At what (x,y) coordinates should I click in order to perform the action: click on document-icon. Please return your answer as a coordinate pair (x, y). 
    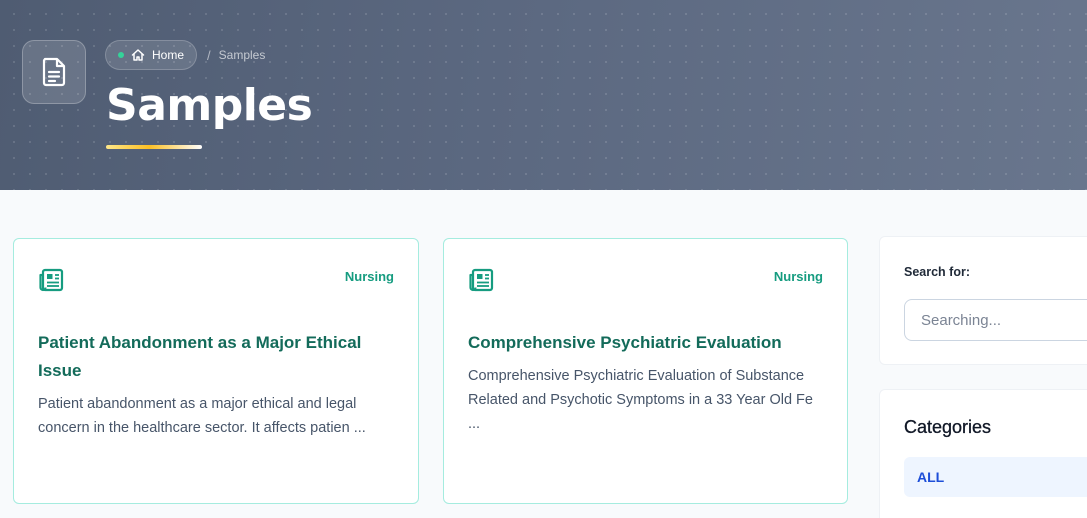
    Looking at the image, I should click on (54, 72).